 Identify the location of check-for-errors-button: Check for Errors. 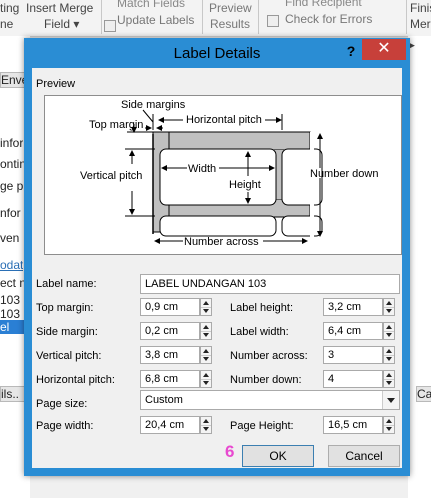
(328, 19).